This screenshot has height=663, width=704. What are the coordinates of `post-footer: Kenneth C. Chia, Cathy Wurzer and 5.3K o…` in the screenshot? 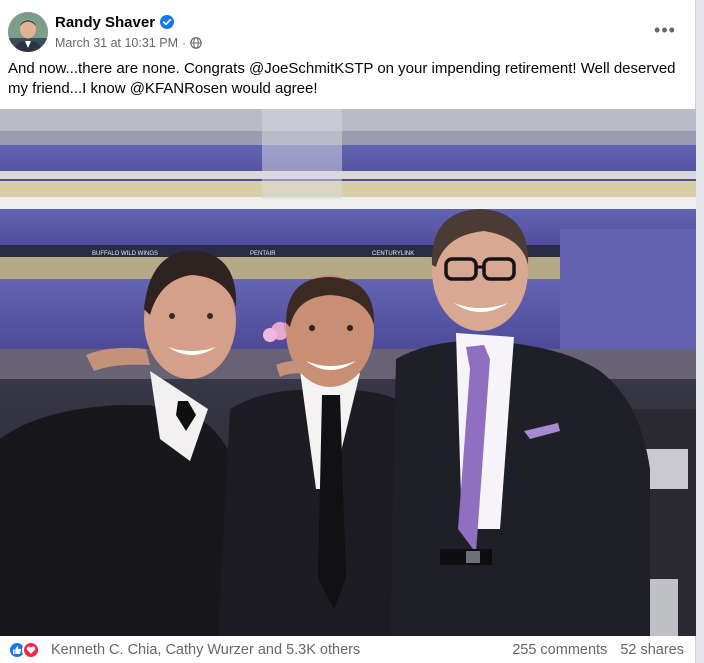 It's located at (348, 649).